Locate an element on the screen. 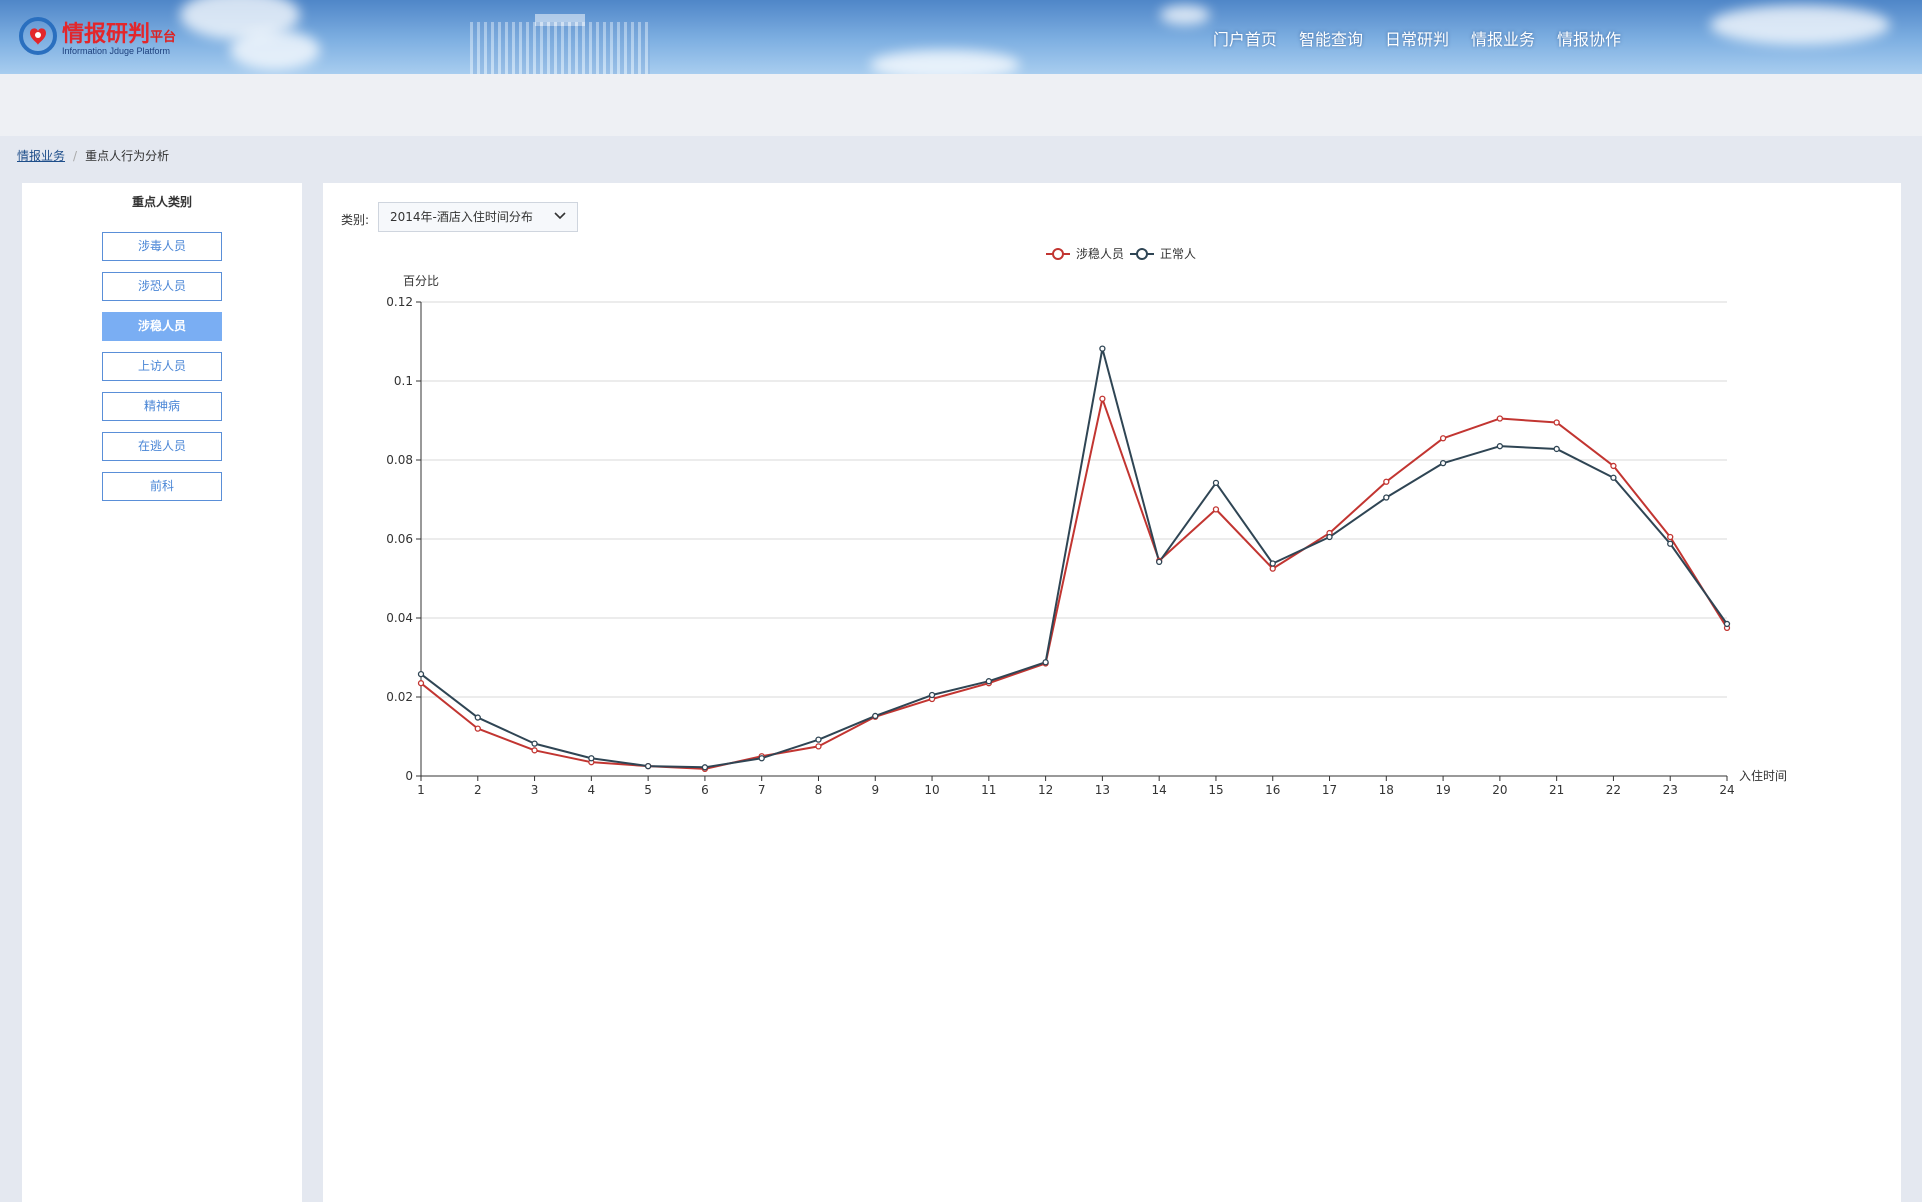  x-tick-label: 10 is located at coordinates (931, 790).